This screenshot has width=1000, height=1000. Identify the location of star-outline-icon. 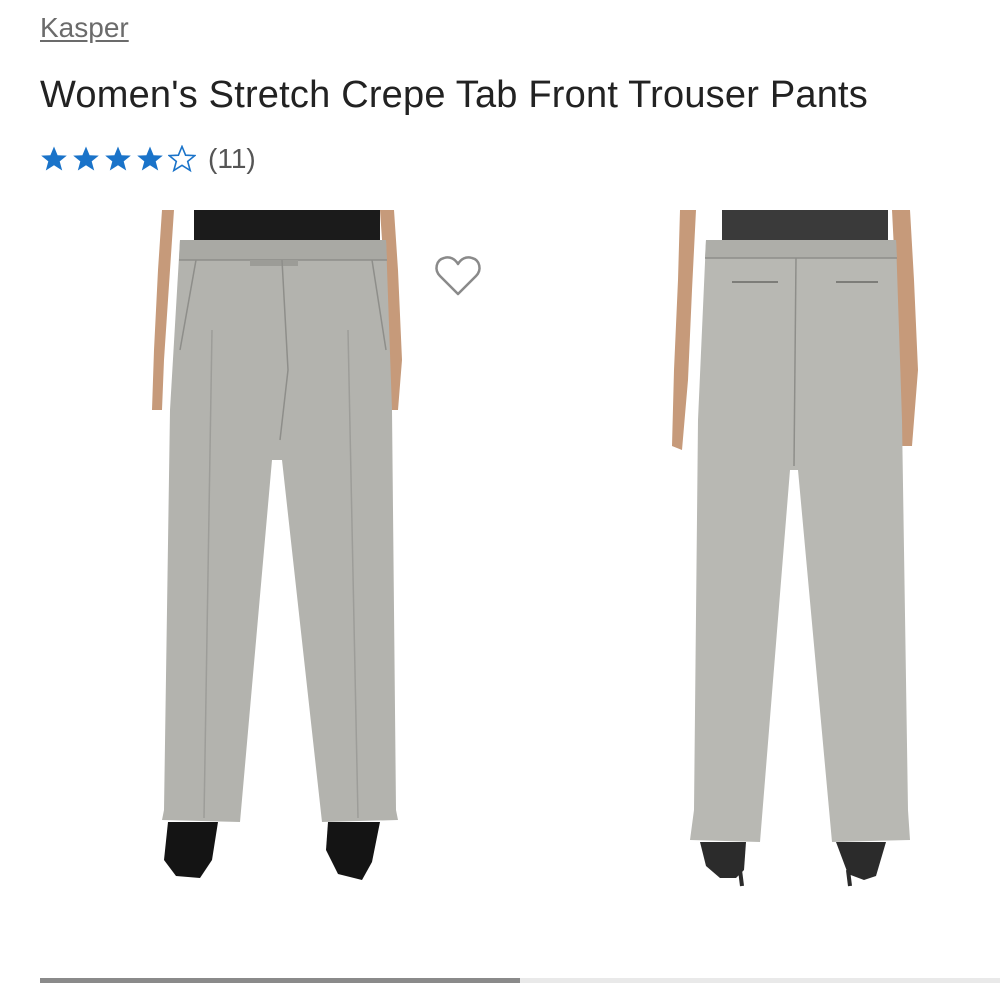
(182, 159).